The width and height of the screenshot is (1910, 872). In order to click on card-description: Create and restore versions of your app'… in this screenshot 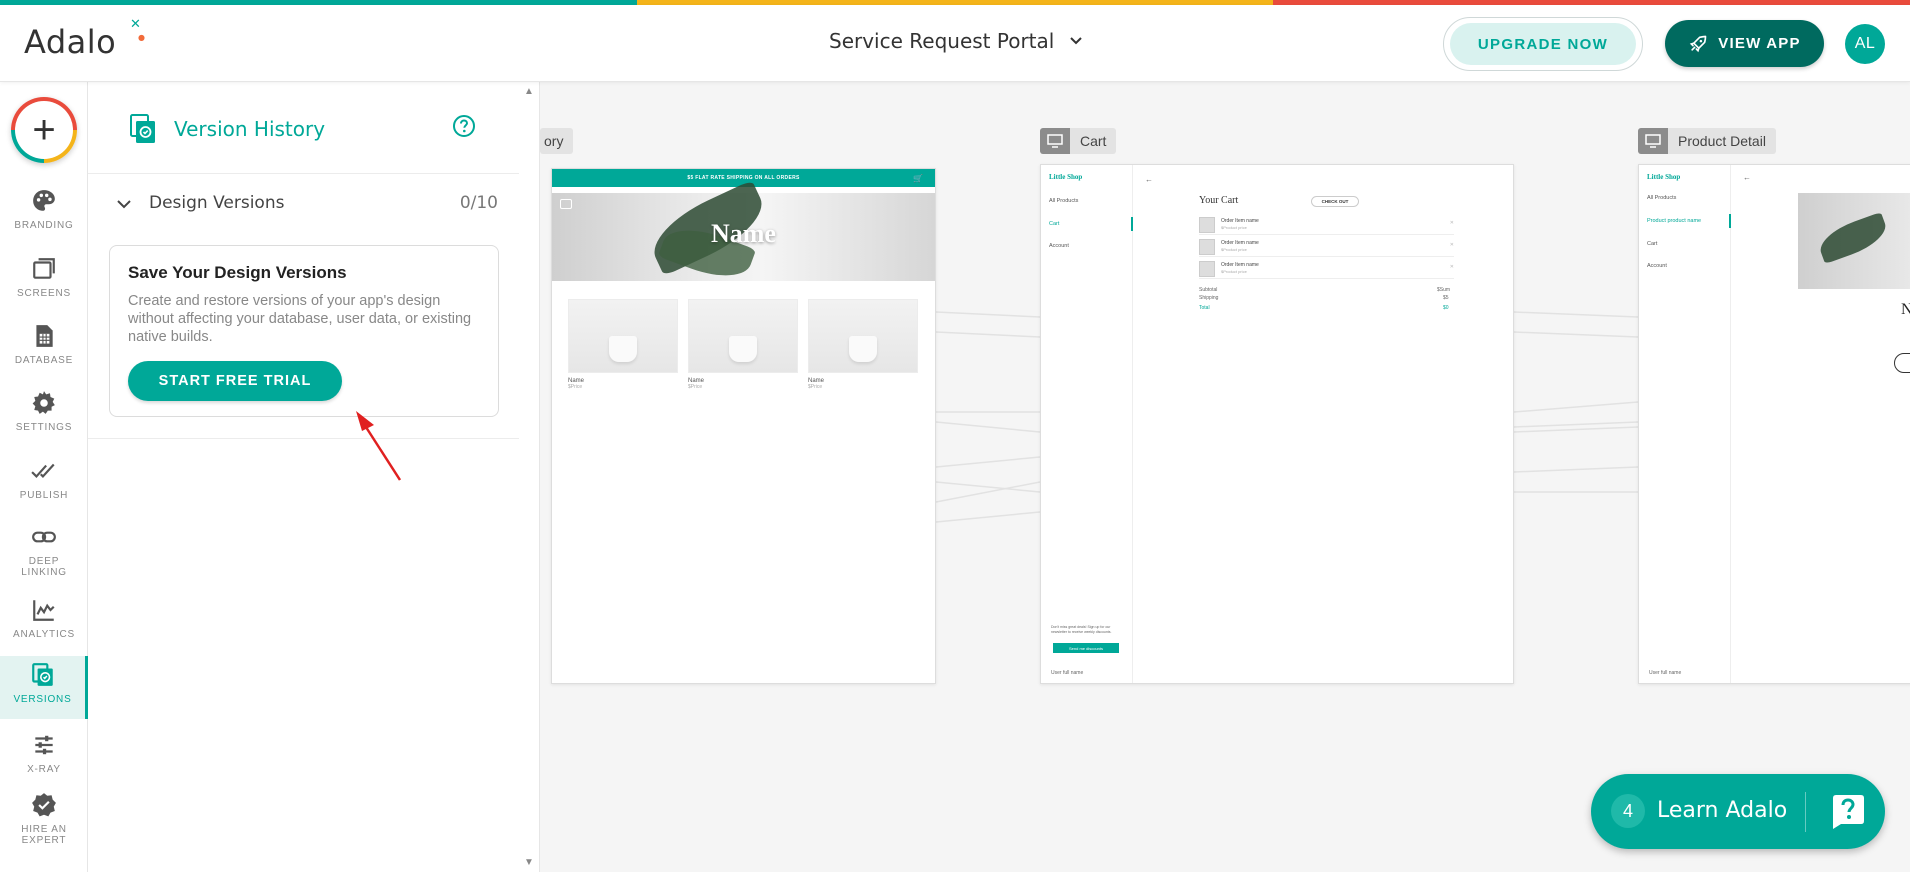, I will do `click(300, 319)`.